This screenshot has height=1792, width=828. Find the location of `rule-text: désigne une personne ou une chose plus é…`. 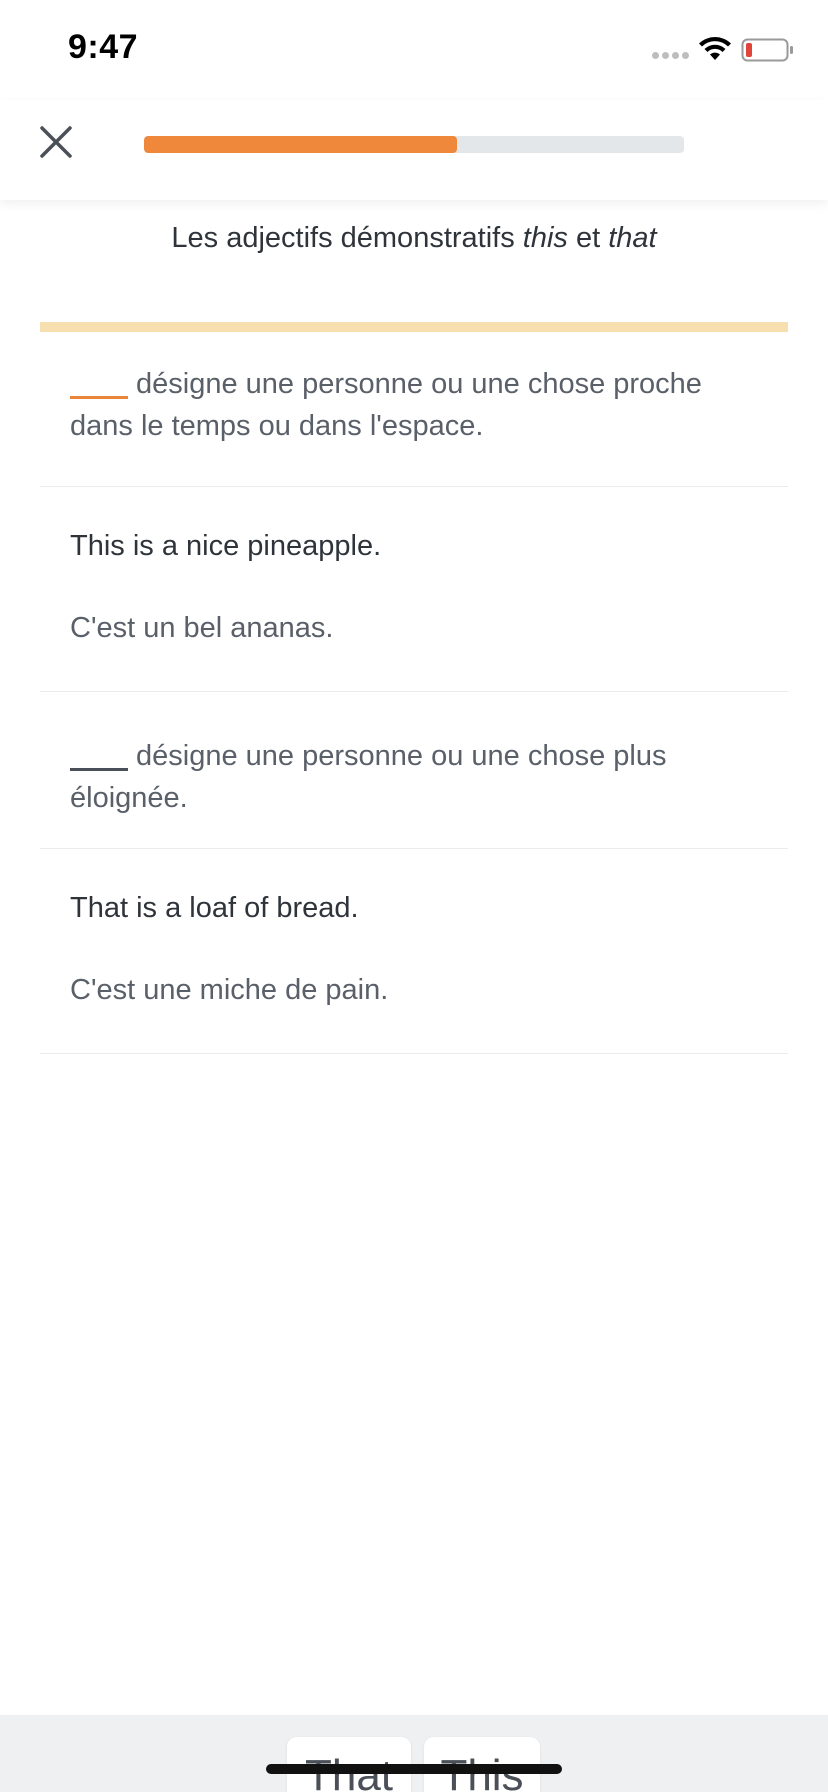

rule-text: désigne une personne ou une chose plus é… is located at coordinates (415, 775).